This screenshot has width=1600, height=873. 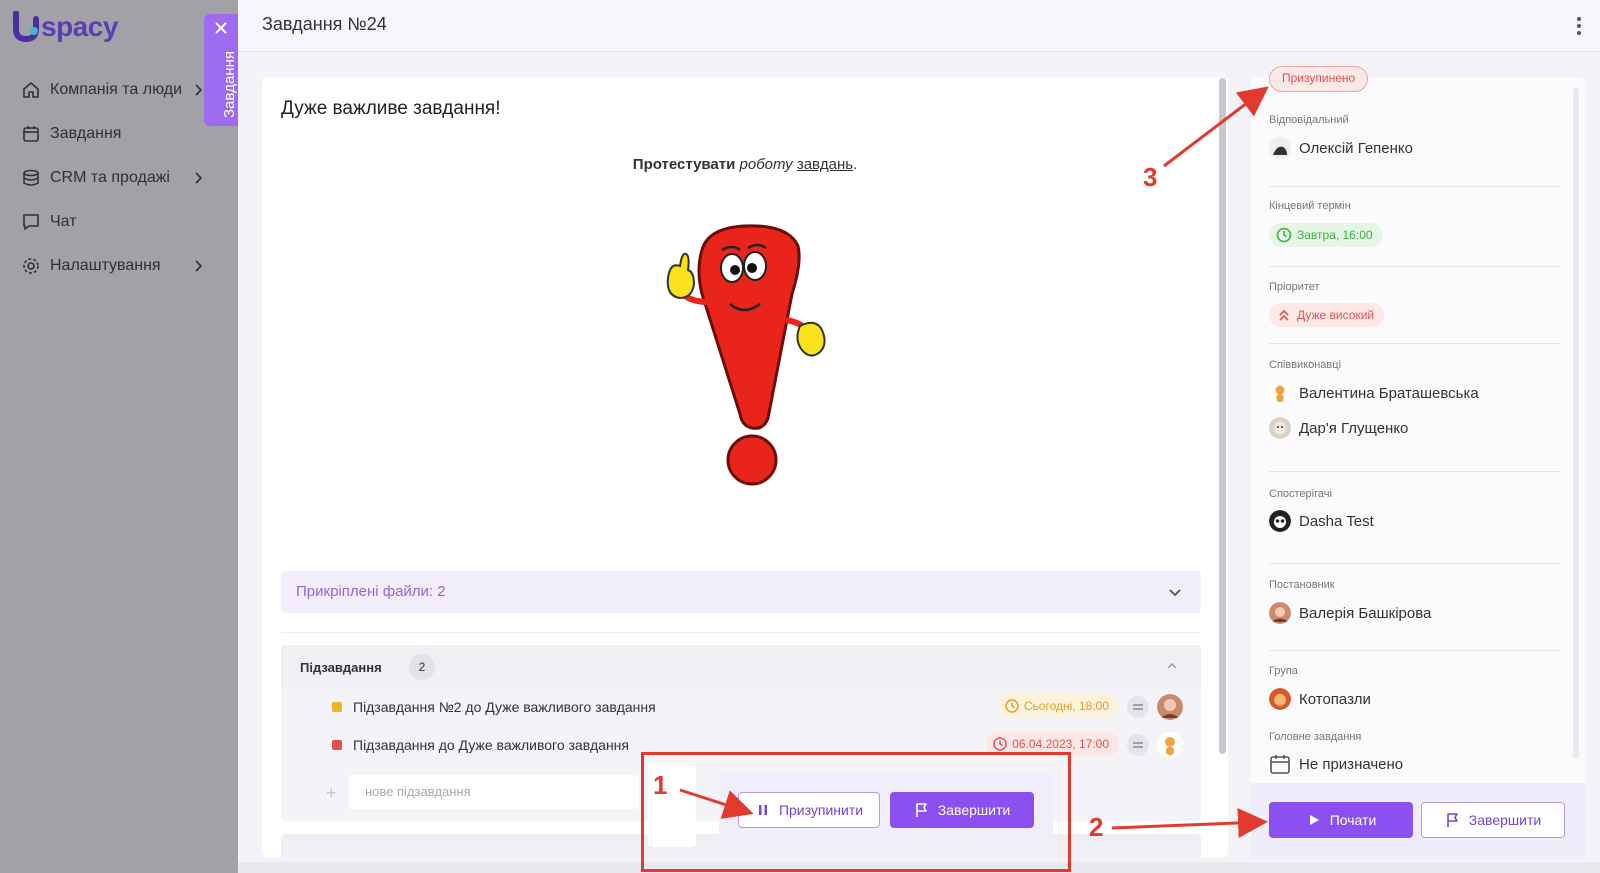 I want to click on subtask-name: Підзавдання до Дуже важливого завдання, so click(x=491, y=745).